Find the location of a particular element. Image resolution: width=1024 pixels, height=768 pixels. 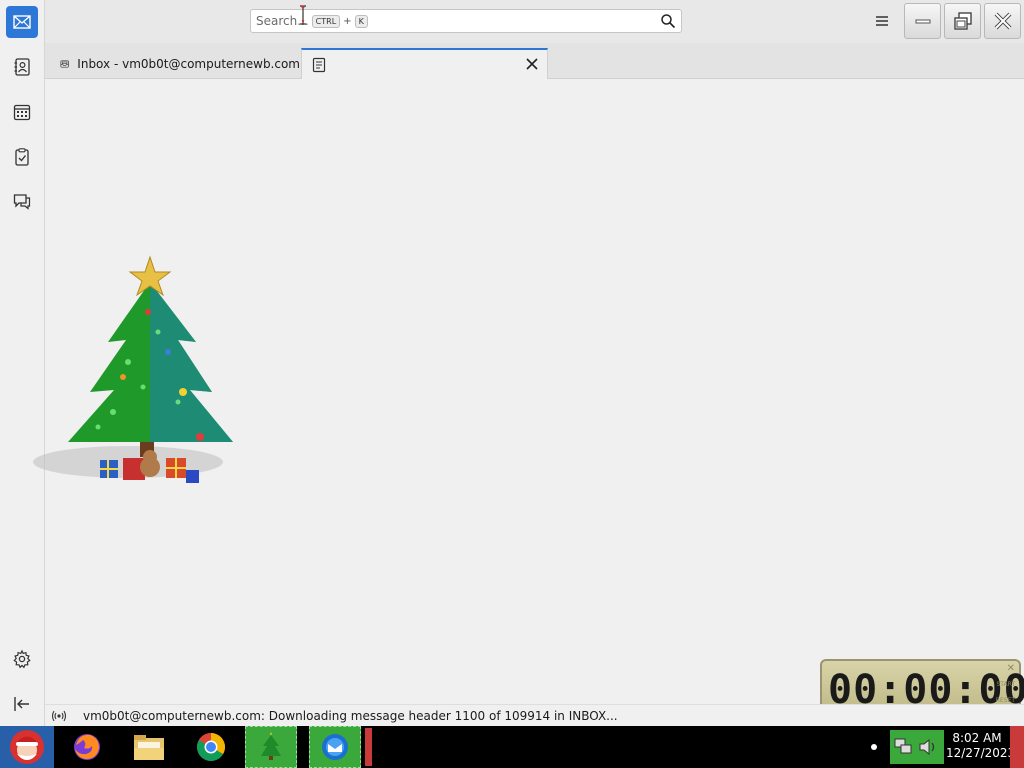

calendar-icon is located at coordinates (22, 112).